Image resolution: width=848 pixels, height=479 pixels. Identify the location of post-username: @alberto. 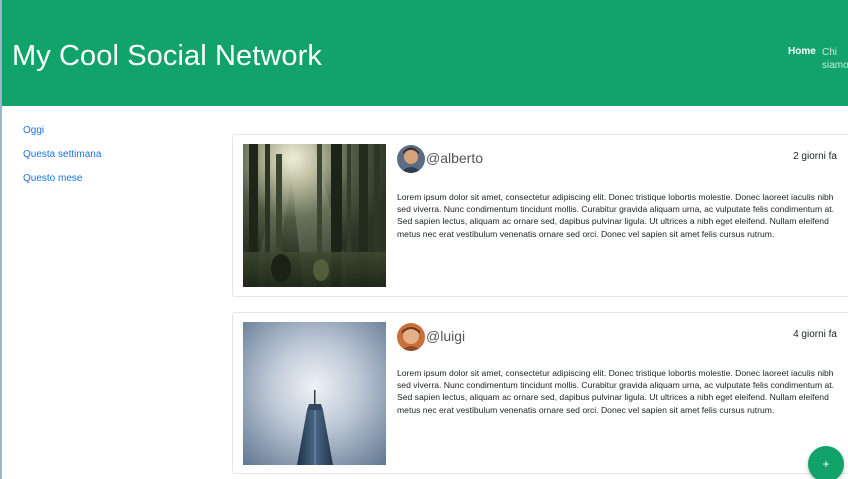
(454, 158).